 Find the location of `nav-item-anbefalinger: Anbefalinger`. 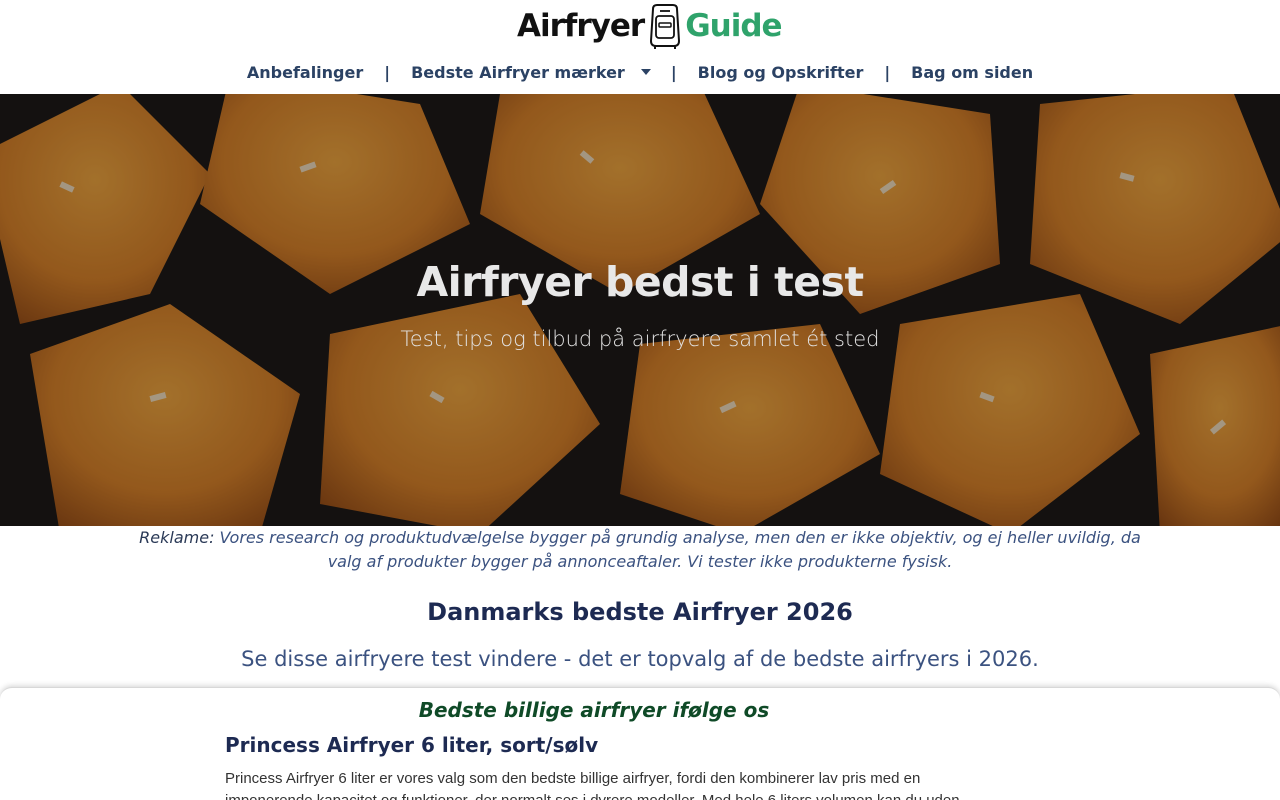

nav-item-anbefalinger: Anbefalinger is located at coordinates (305, 72).